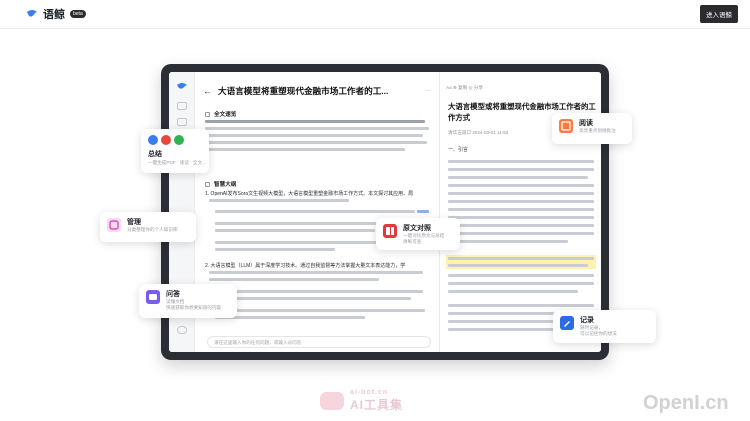 Image resolution: width=750 pixels, height=421 pixels. I want to click on watermark-title: AI工具集, so click(377, 405).